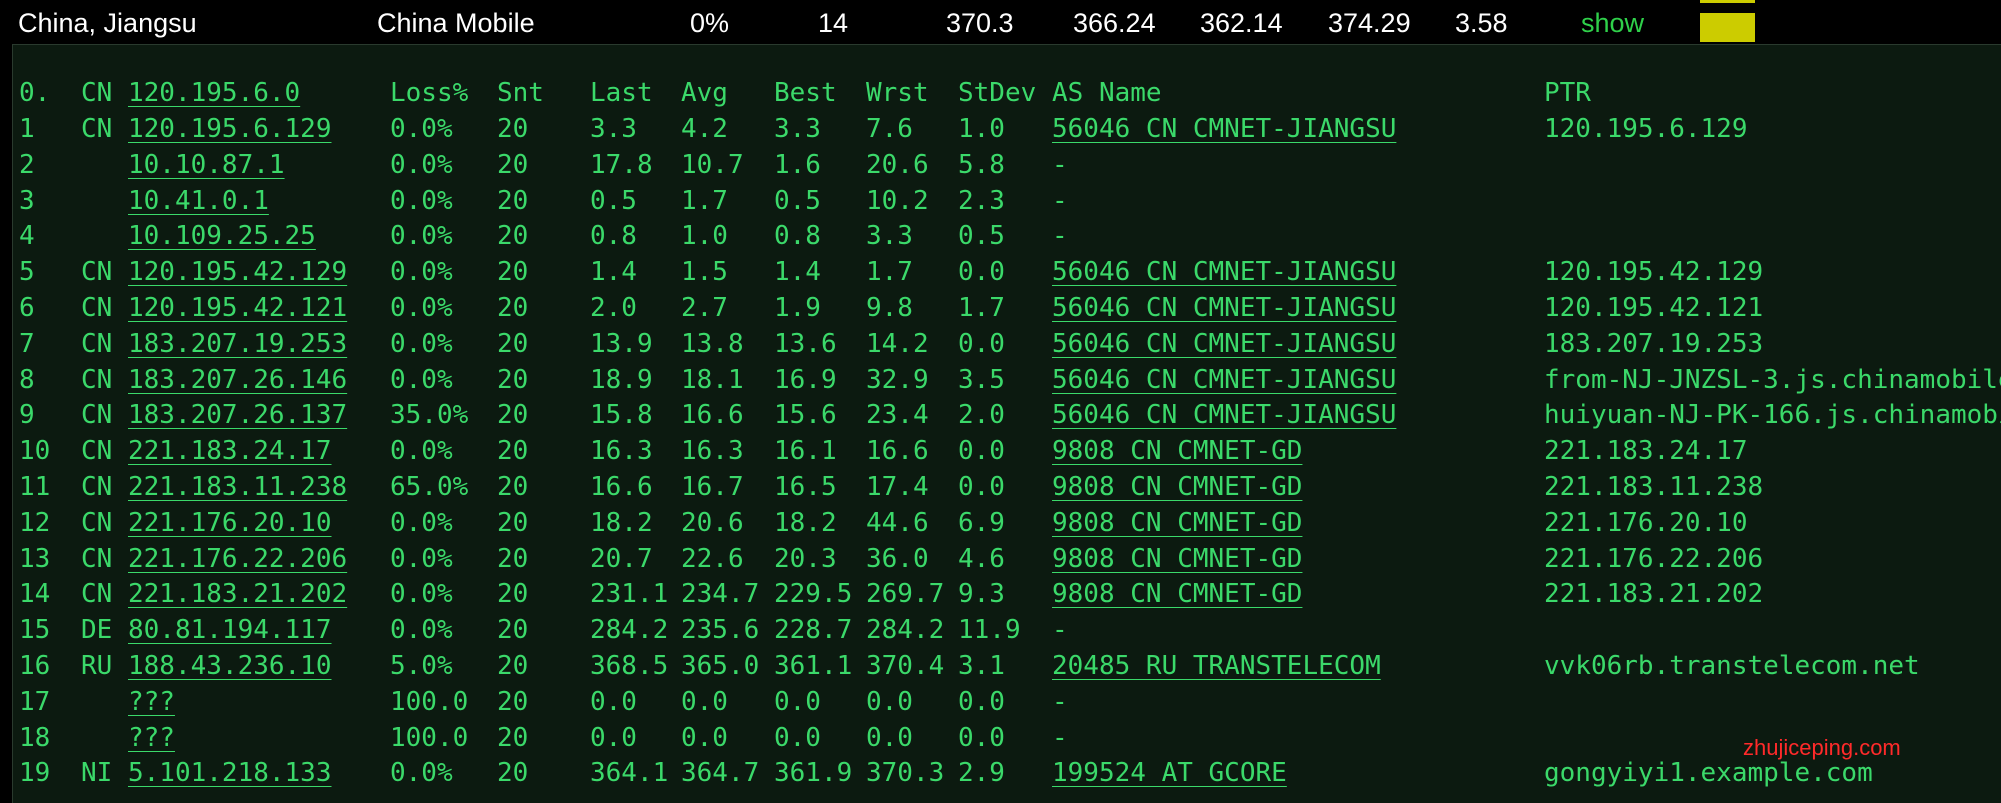 The height and width of the screenshot is (803, 2001). Describe the element at coordinates (981, 308) in the screenshot. I see `hop-stdev: 1.7` at that location.